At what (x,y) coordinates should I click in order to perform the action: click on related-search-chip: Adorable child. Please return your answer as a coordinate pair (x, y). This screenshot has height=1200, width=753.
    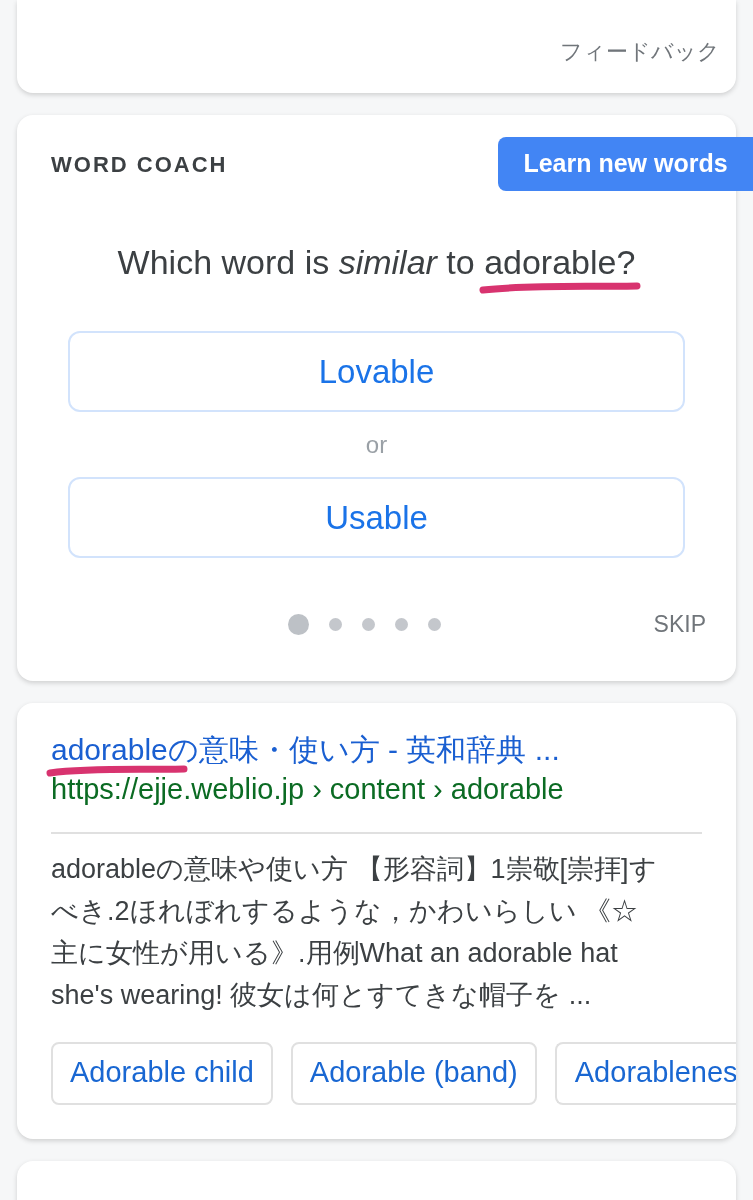
    Looking at the image, I should click on (162, 1073).